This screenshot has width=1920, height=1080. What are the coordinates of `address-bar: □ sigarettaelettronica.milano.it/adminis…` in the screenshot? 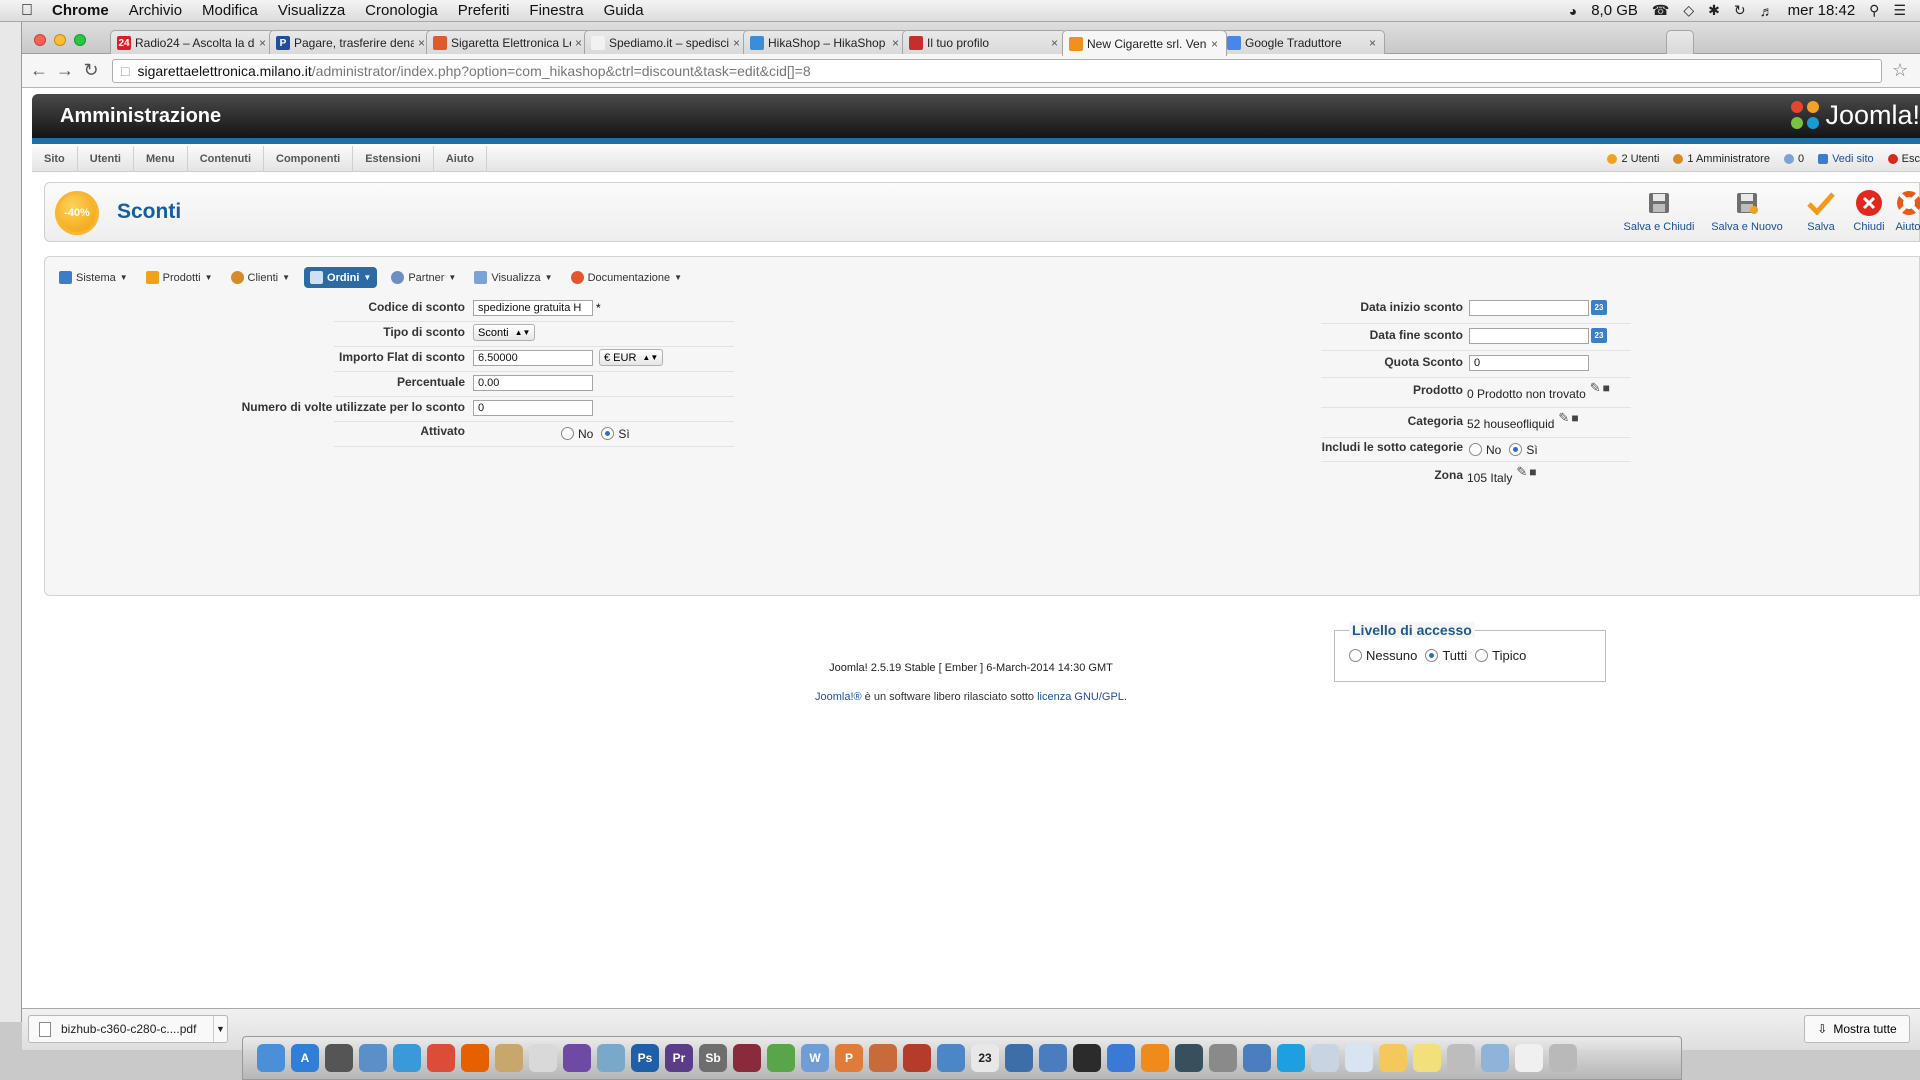 It's located at (997, 70).